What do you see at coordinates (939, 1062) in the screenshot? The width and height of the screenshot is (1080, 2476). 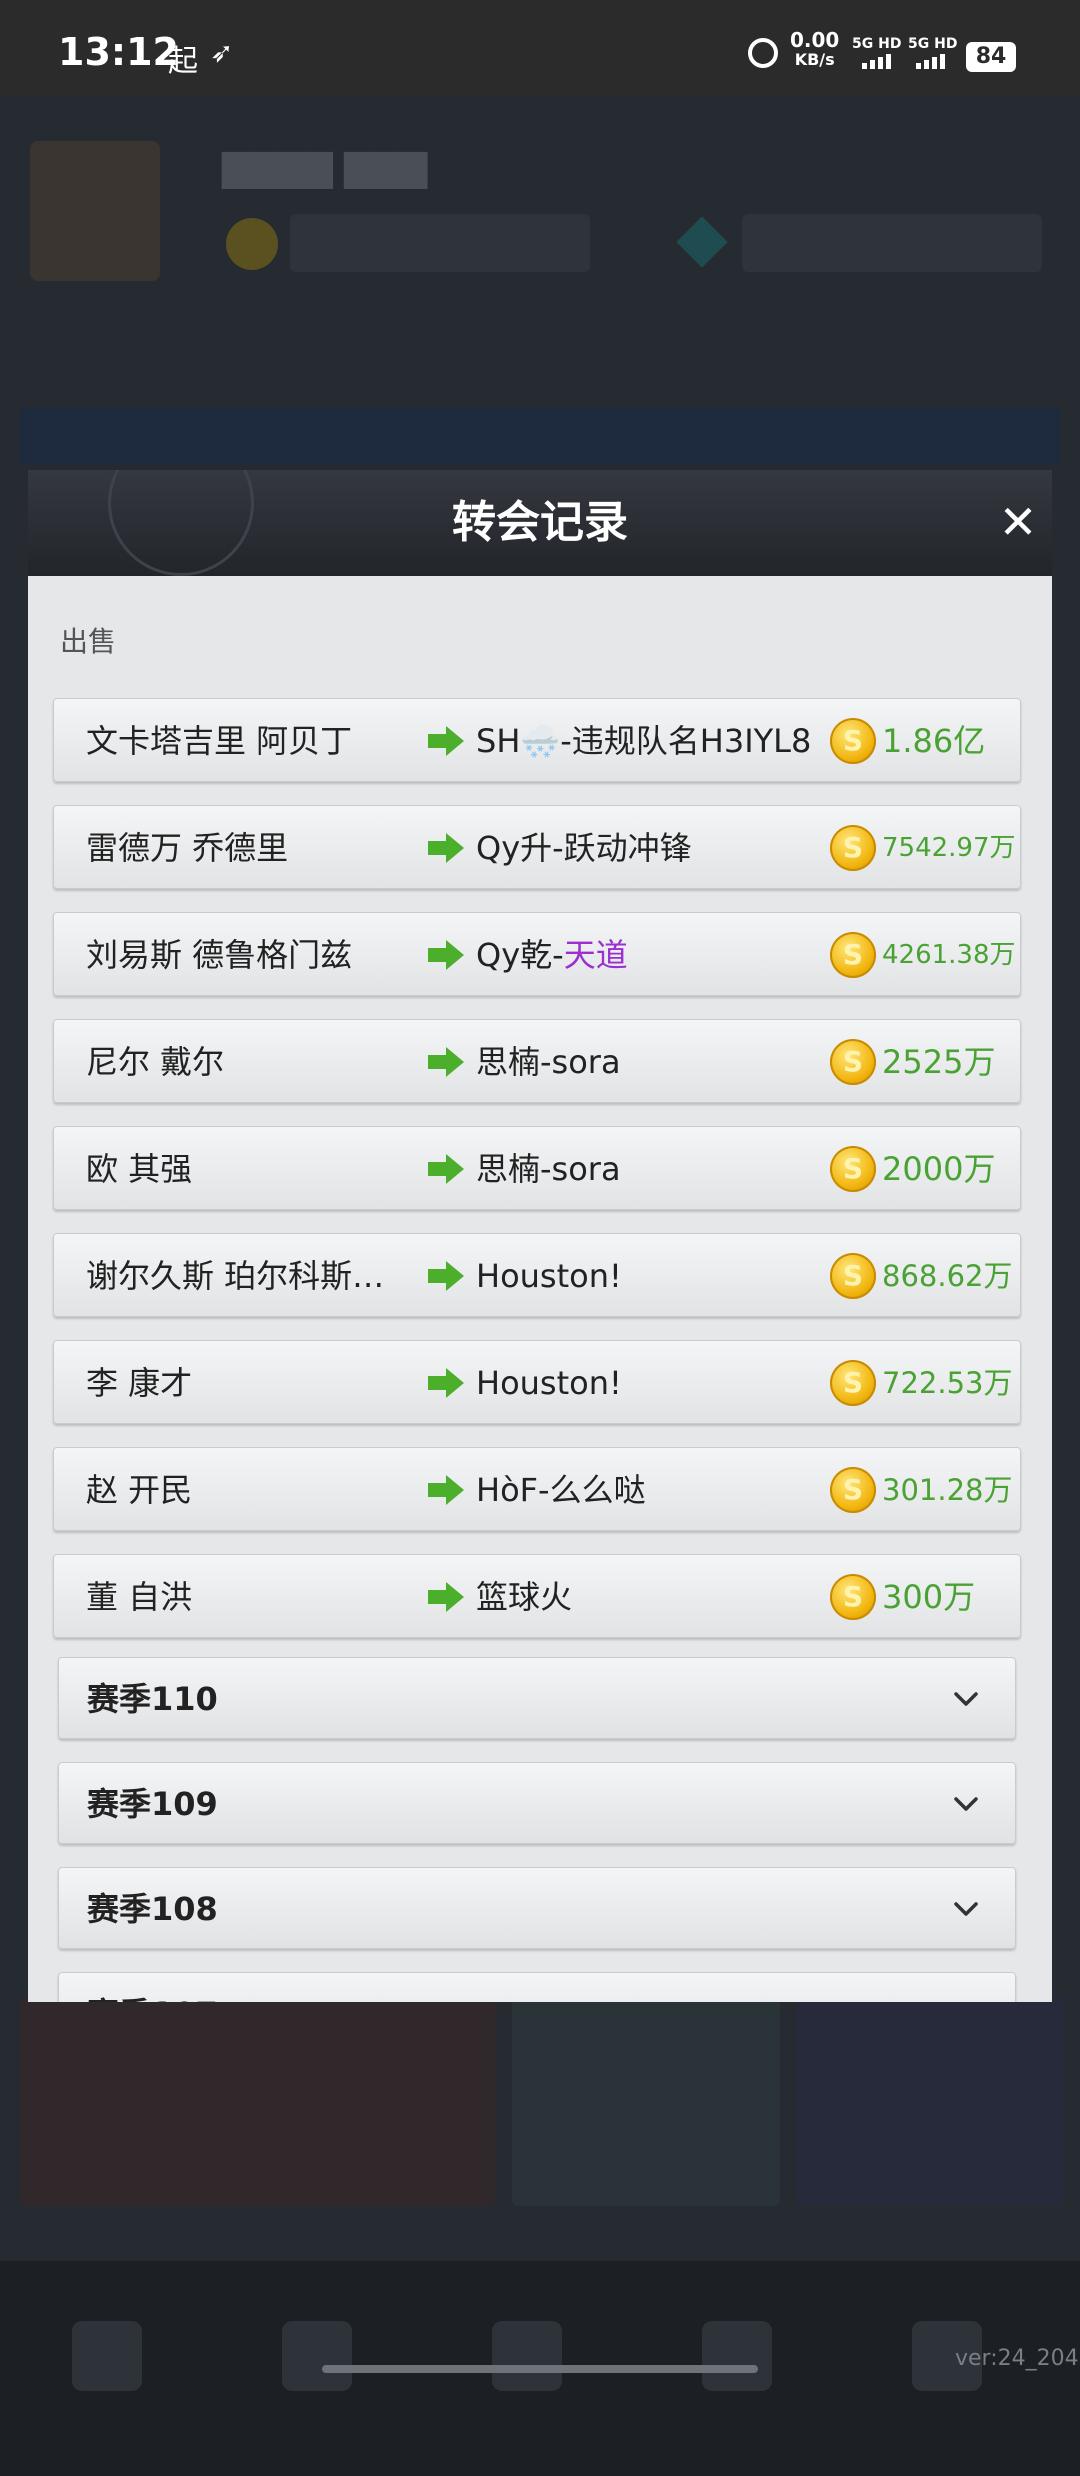 I see `sale-price: 2525万` at bounding box center [939, 1062].